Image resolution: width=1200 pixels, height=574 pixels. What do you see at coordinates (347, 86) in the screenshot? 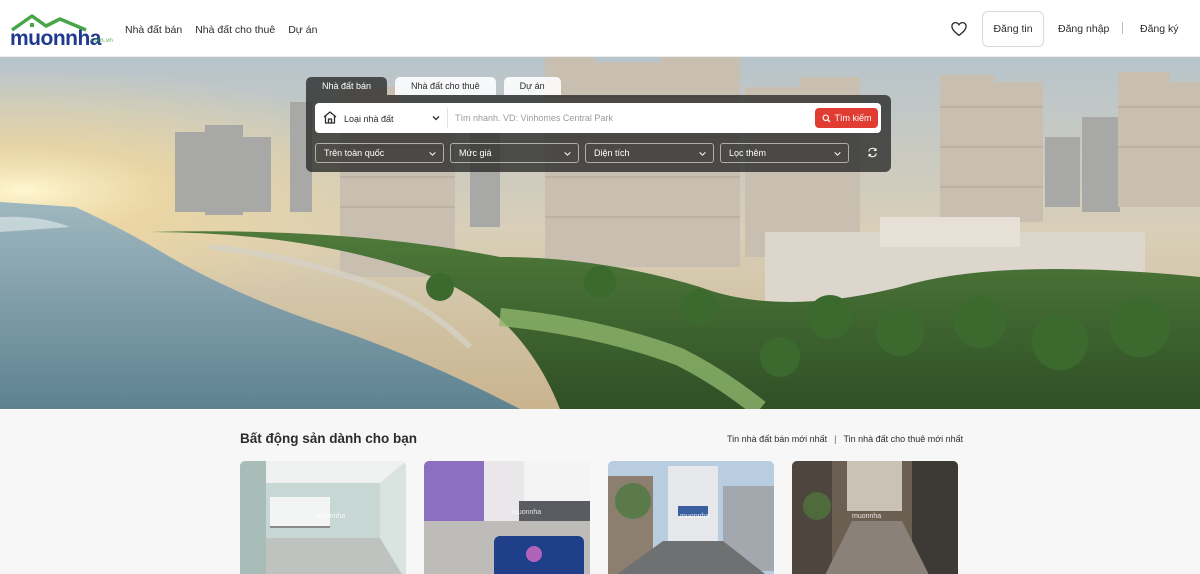
I see `tab-sale: Nhà đất bán` at bounding box center [347, 86].